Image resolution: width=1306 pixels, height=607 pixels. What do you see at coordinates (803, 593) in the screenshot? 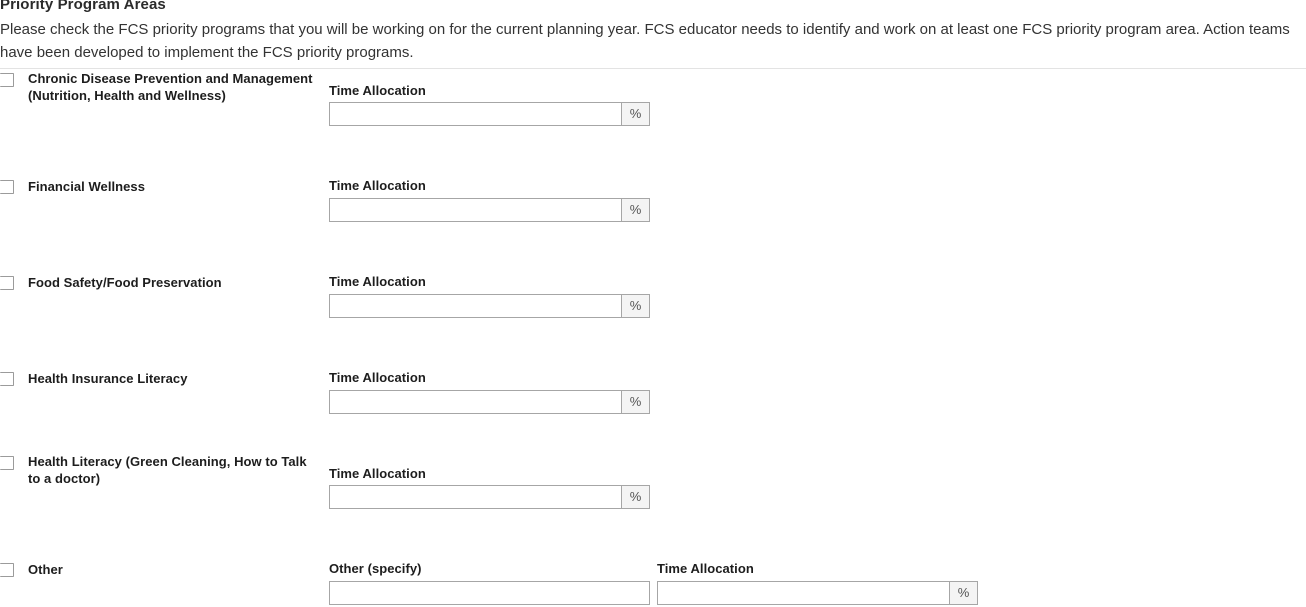
I see `time-allocation-input-other` at bounding box center [803, 593].